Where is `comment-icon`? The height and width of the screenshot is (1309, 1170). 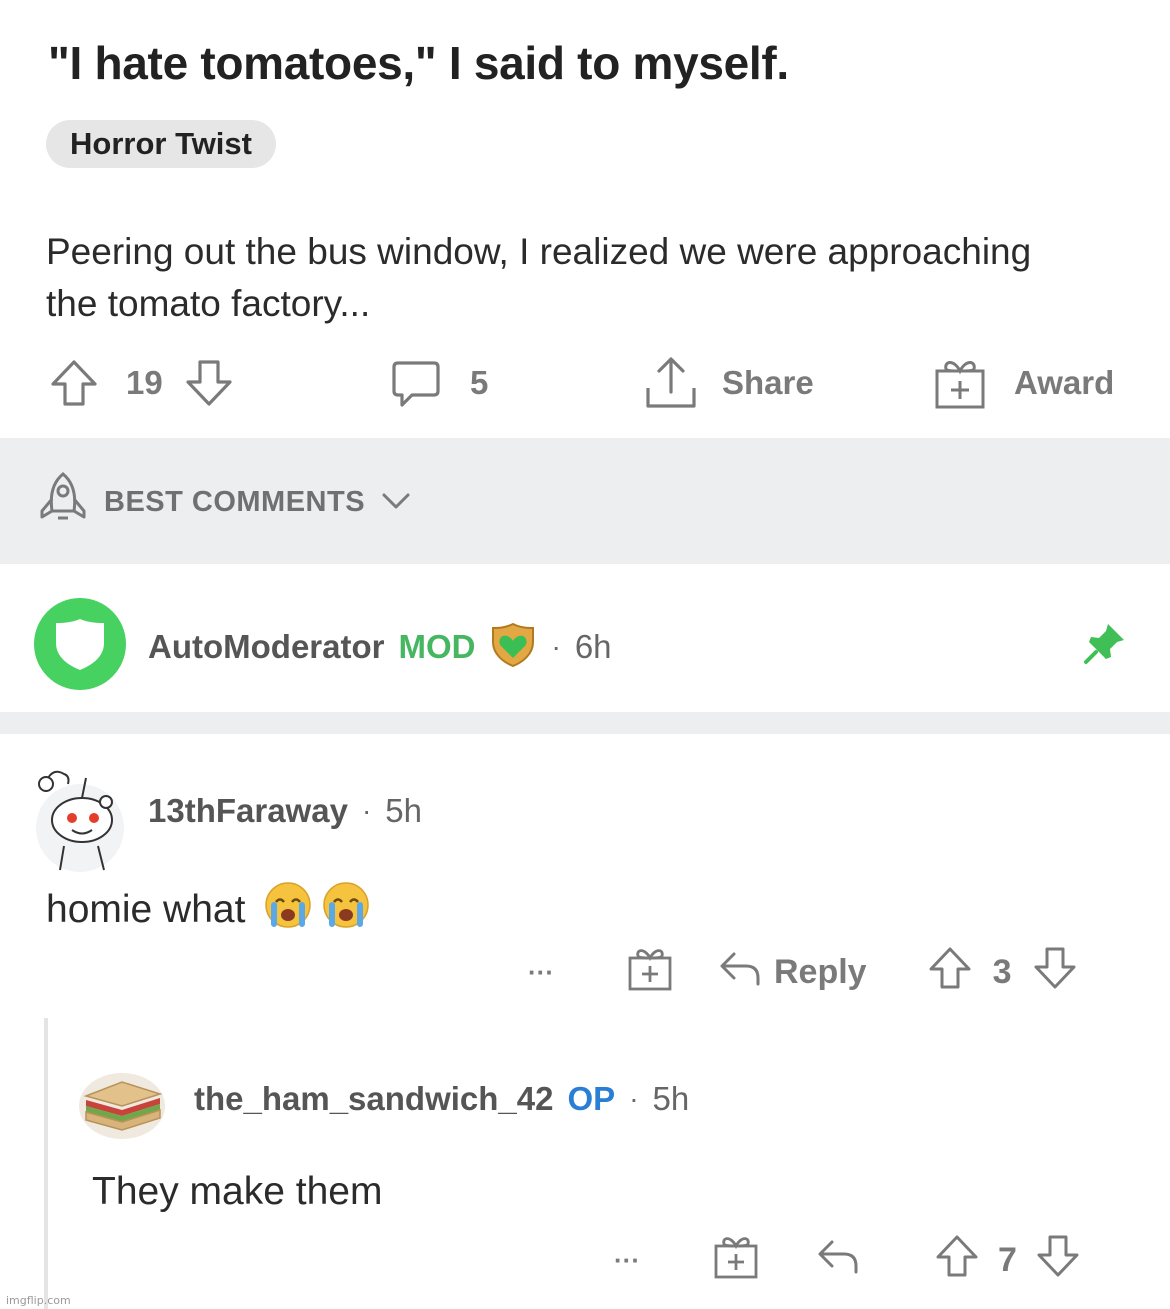
comment-icon is located at coordinates (416, 383).